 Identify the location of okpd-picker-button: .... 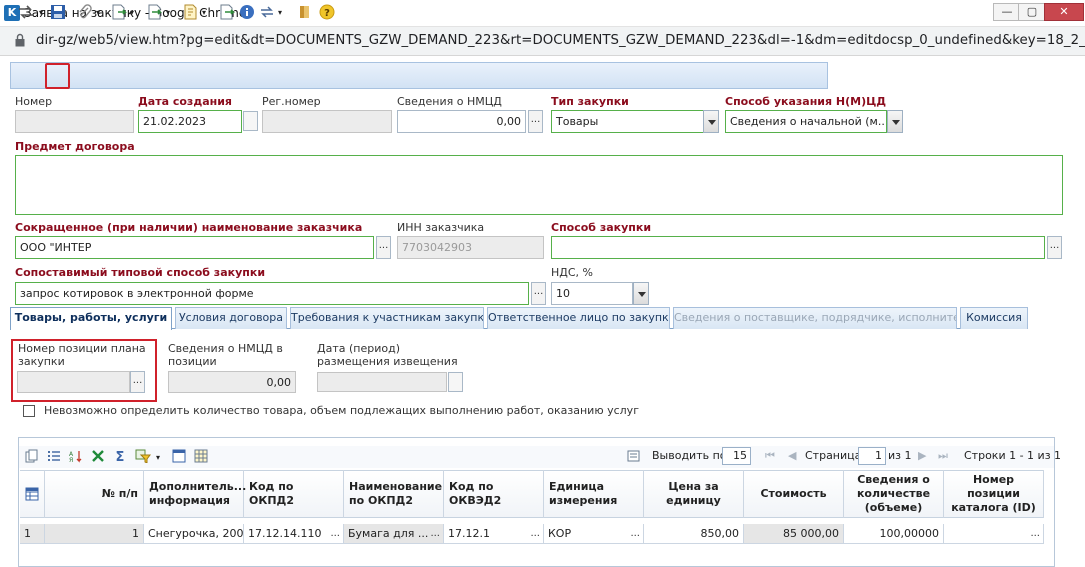
(335, 533).